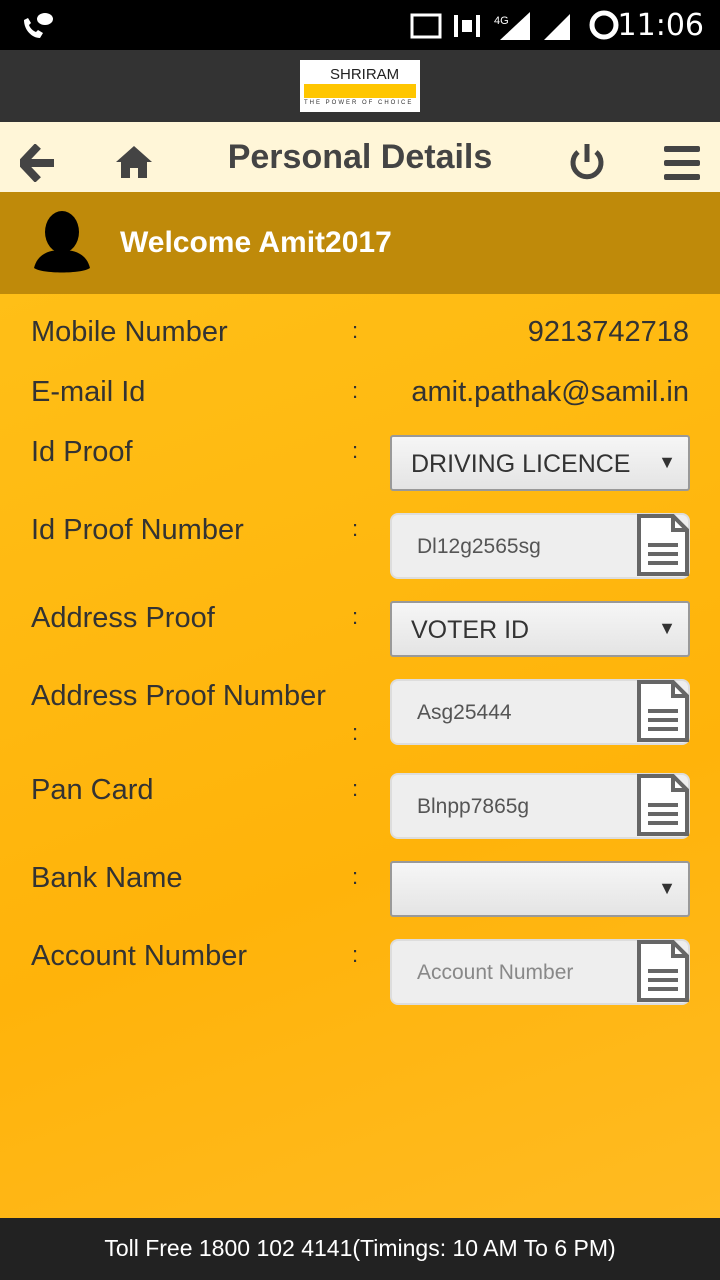  I want to click on id-proof-select: DRIVING LICENCE ▼, so click(540, 463).